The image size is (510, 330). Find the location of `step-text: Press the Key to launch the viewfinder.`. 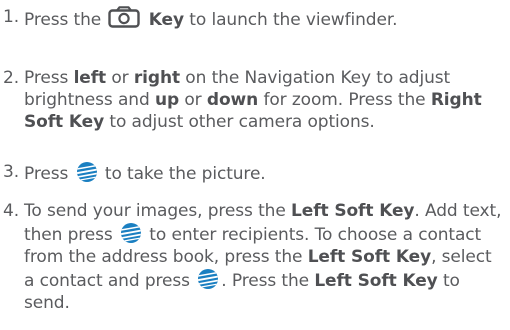

step-text: Press the Key to launch the viewfinder. is located at coordinates (264, 18).